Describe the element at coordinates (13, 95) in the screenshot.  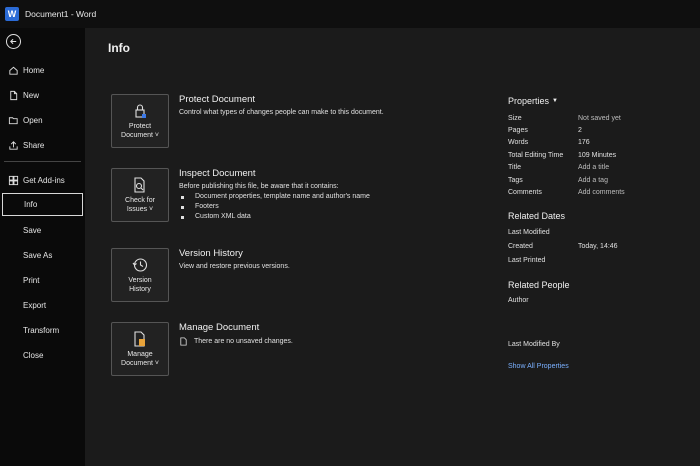
I see `new-document-icon` at that location.